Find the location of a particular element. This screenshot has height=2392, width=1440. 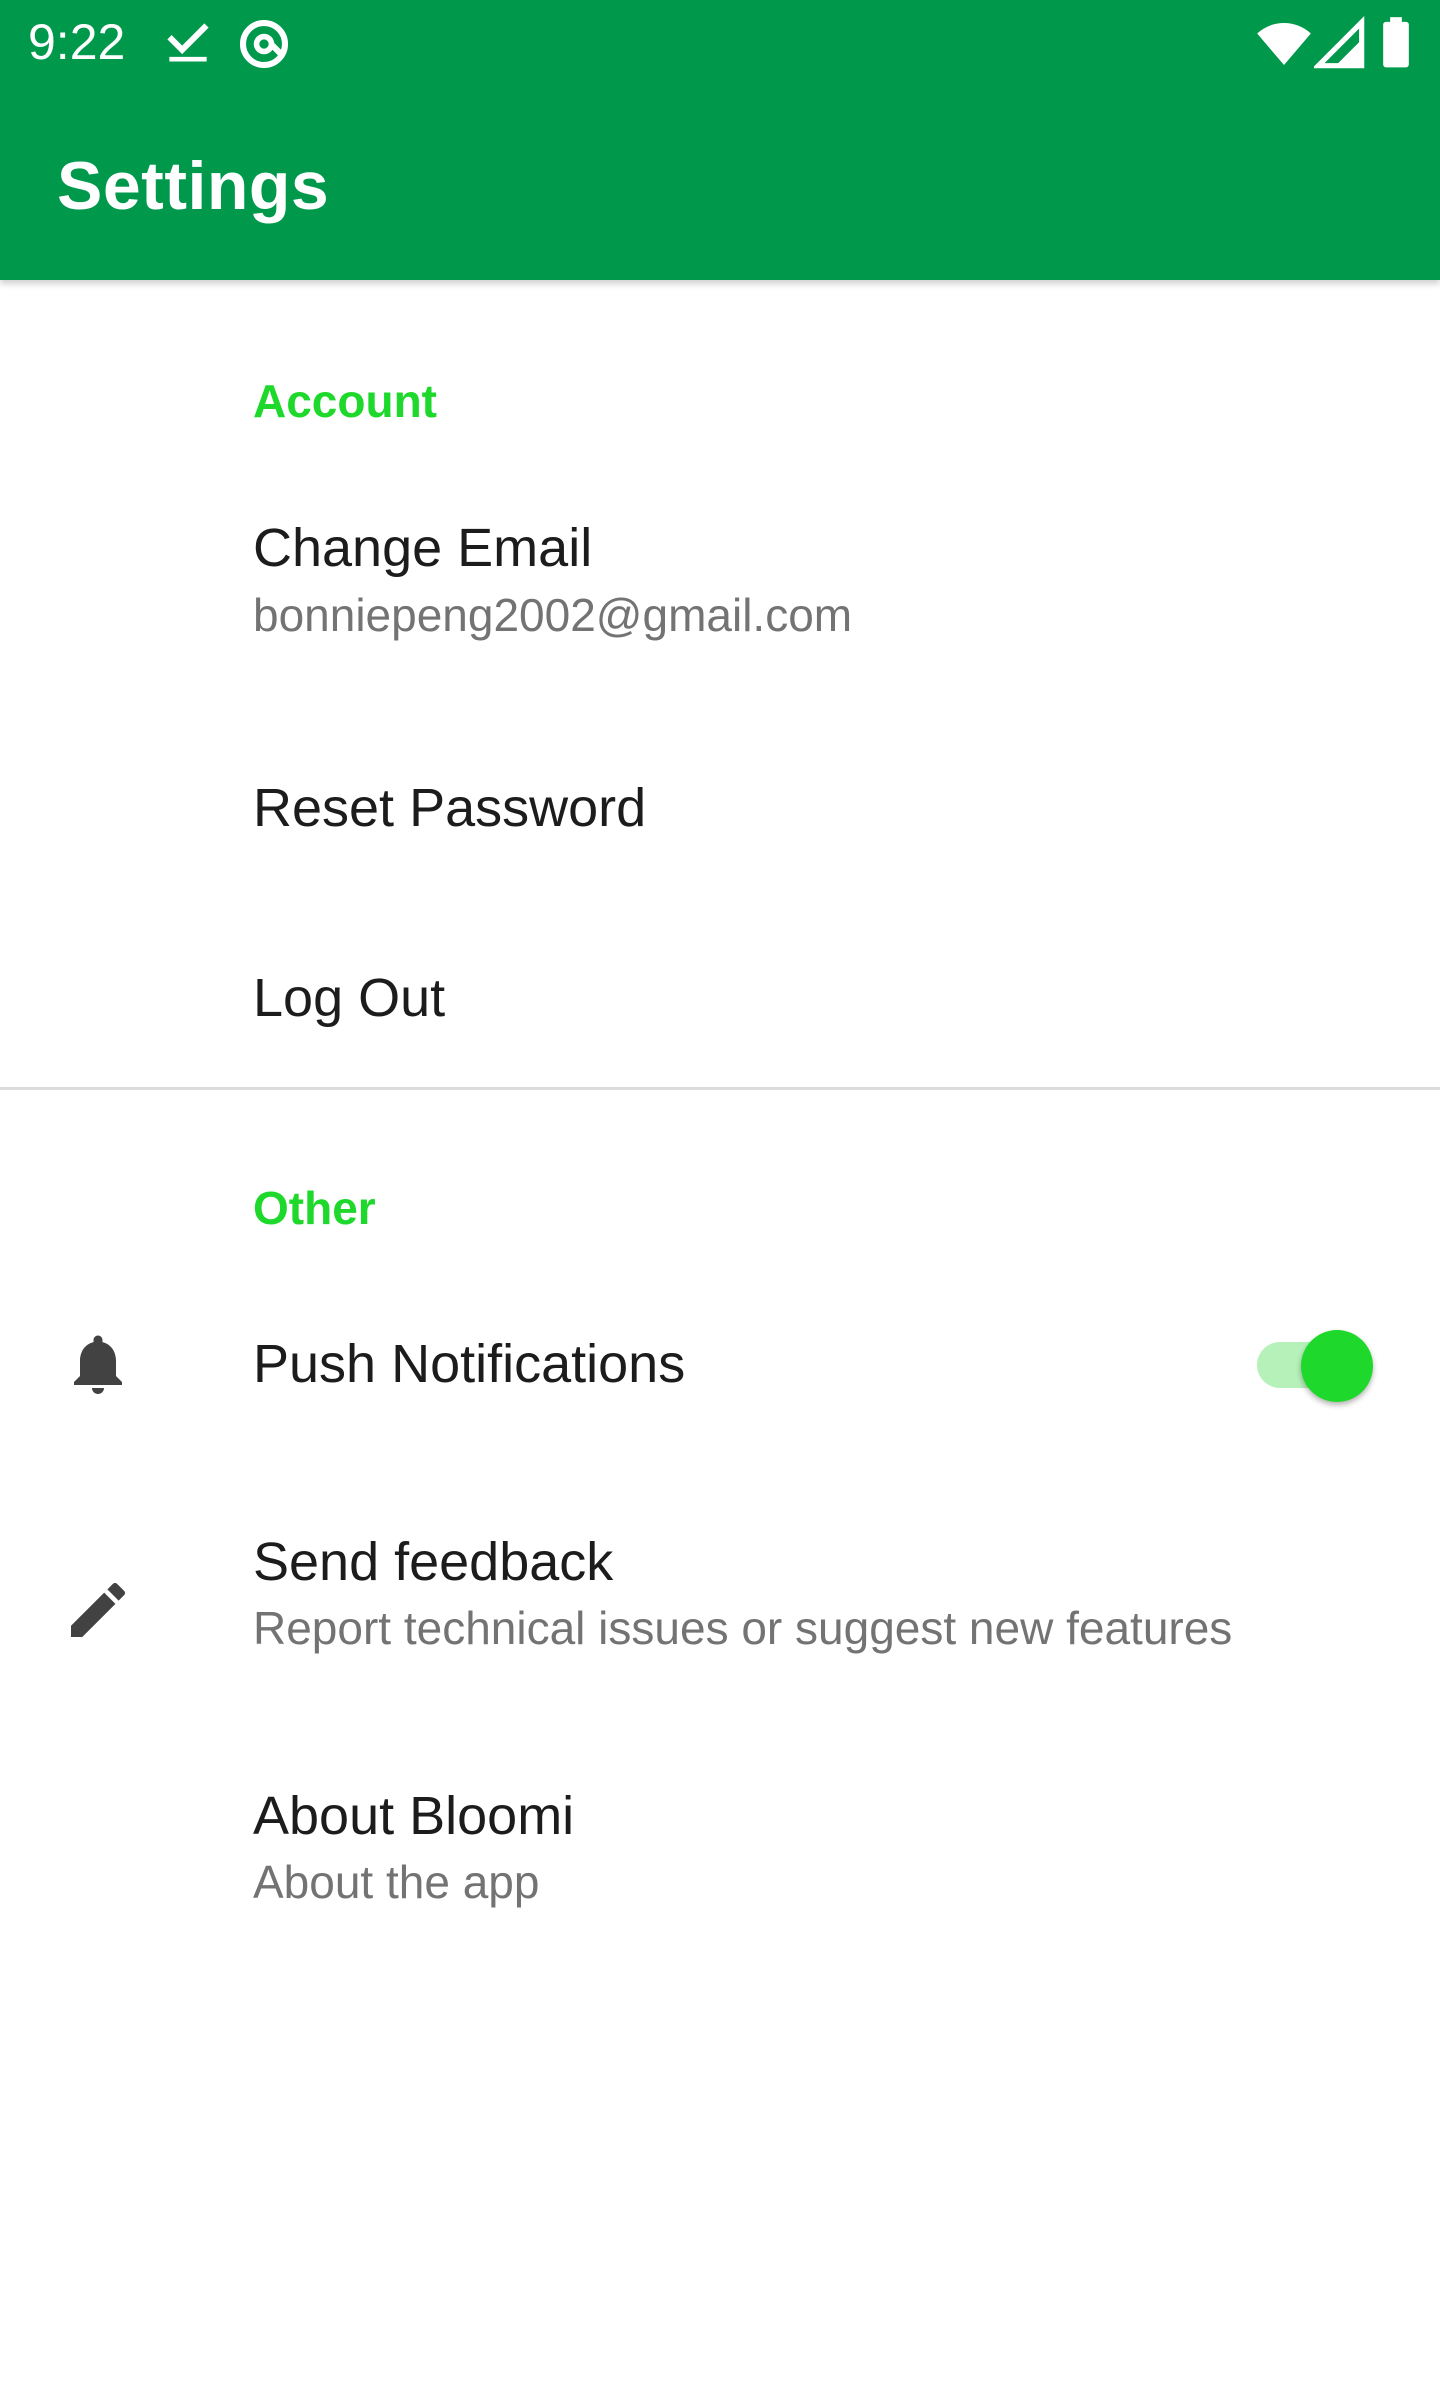

section-header-other: Other is located at coordinates (314, 1208).